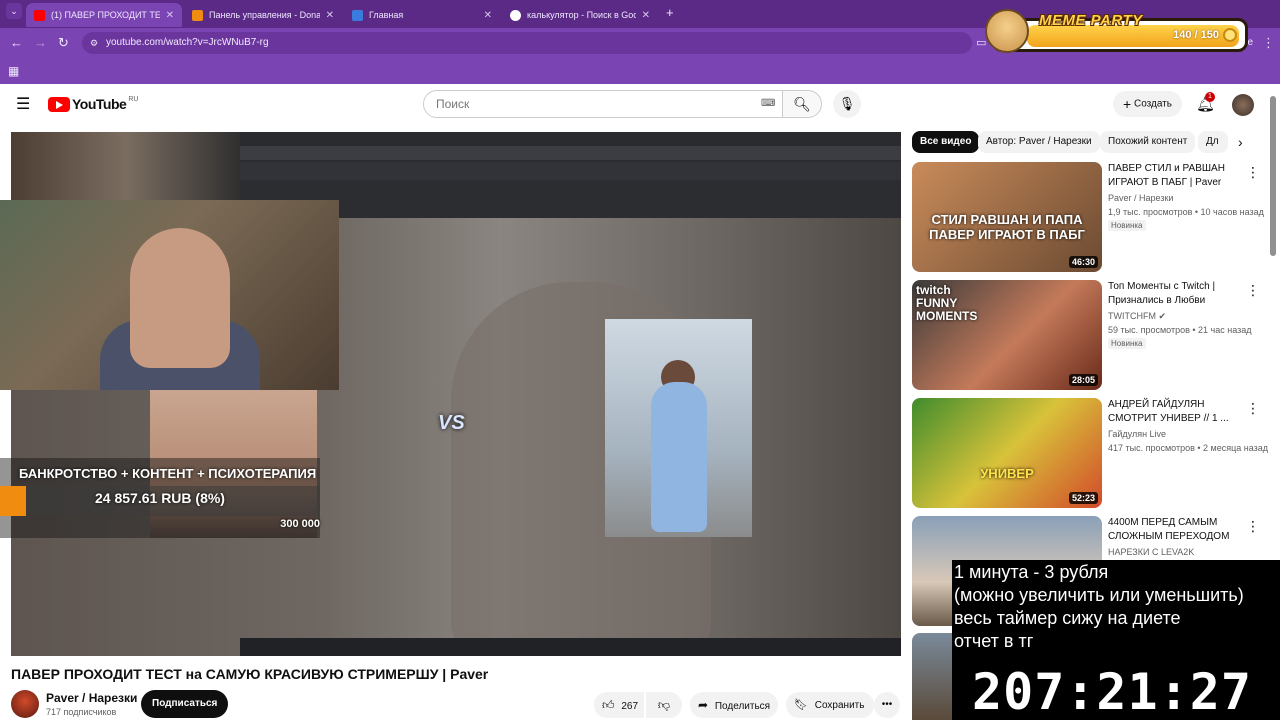 The image size is (1280, 721). I want to click on menu-dots-icon: ⋮, so click(1268, 43).